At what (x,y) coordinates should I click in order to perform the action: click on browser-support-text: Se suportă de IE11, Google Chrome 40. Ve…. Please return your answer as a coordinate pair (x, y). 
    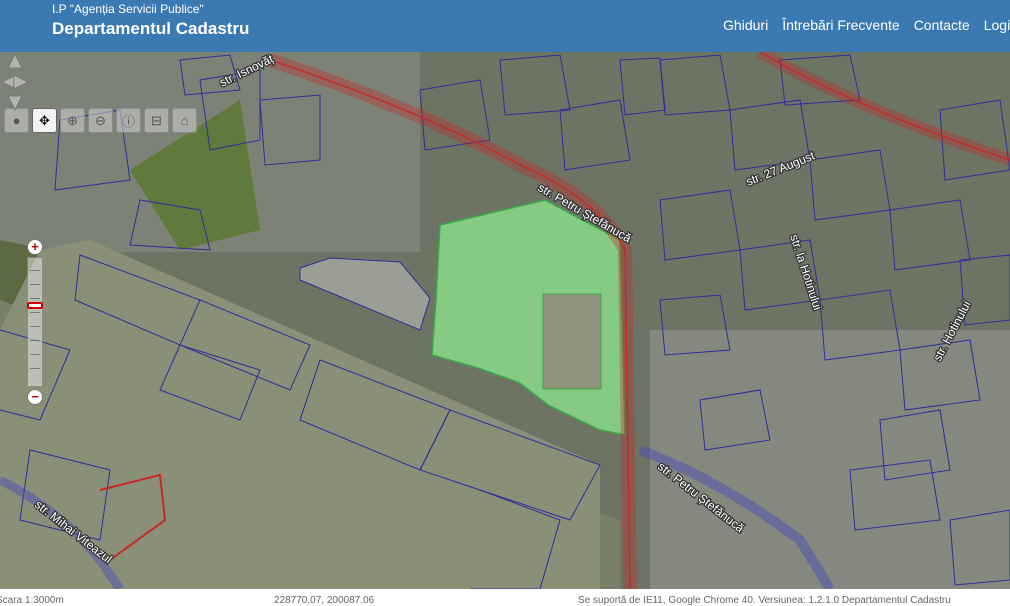
    Looking at the image, I should click on (764, 600).